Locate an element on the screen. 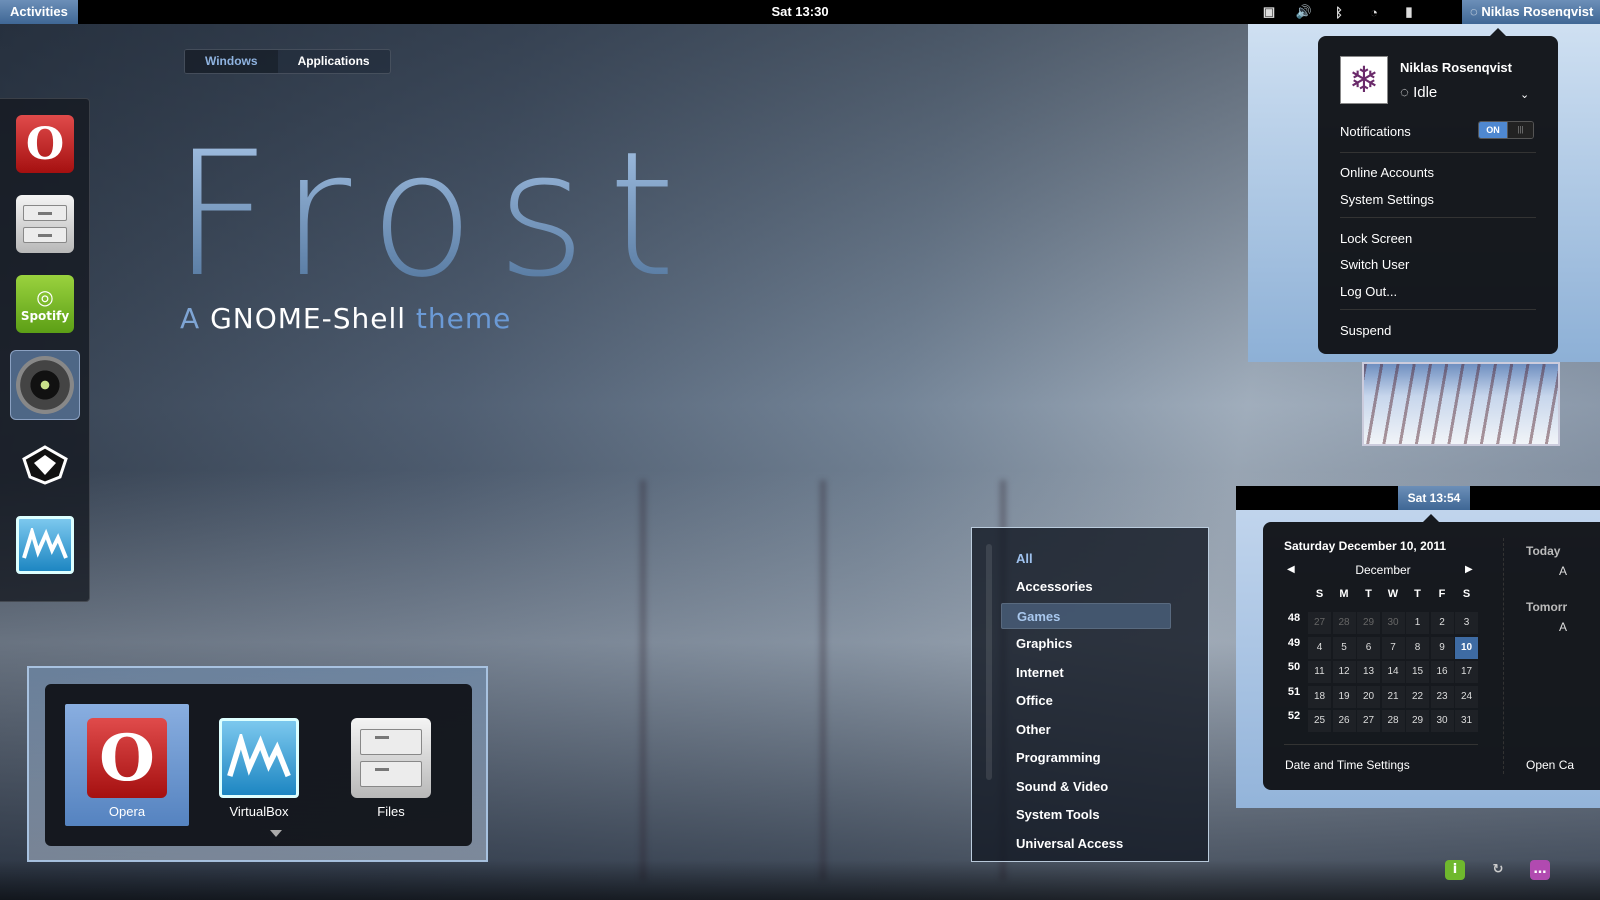 The image size is (1600, 900). calendar-day: 5 is located at coordinates (1344, 647).